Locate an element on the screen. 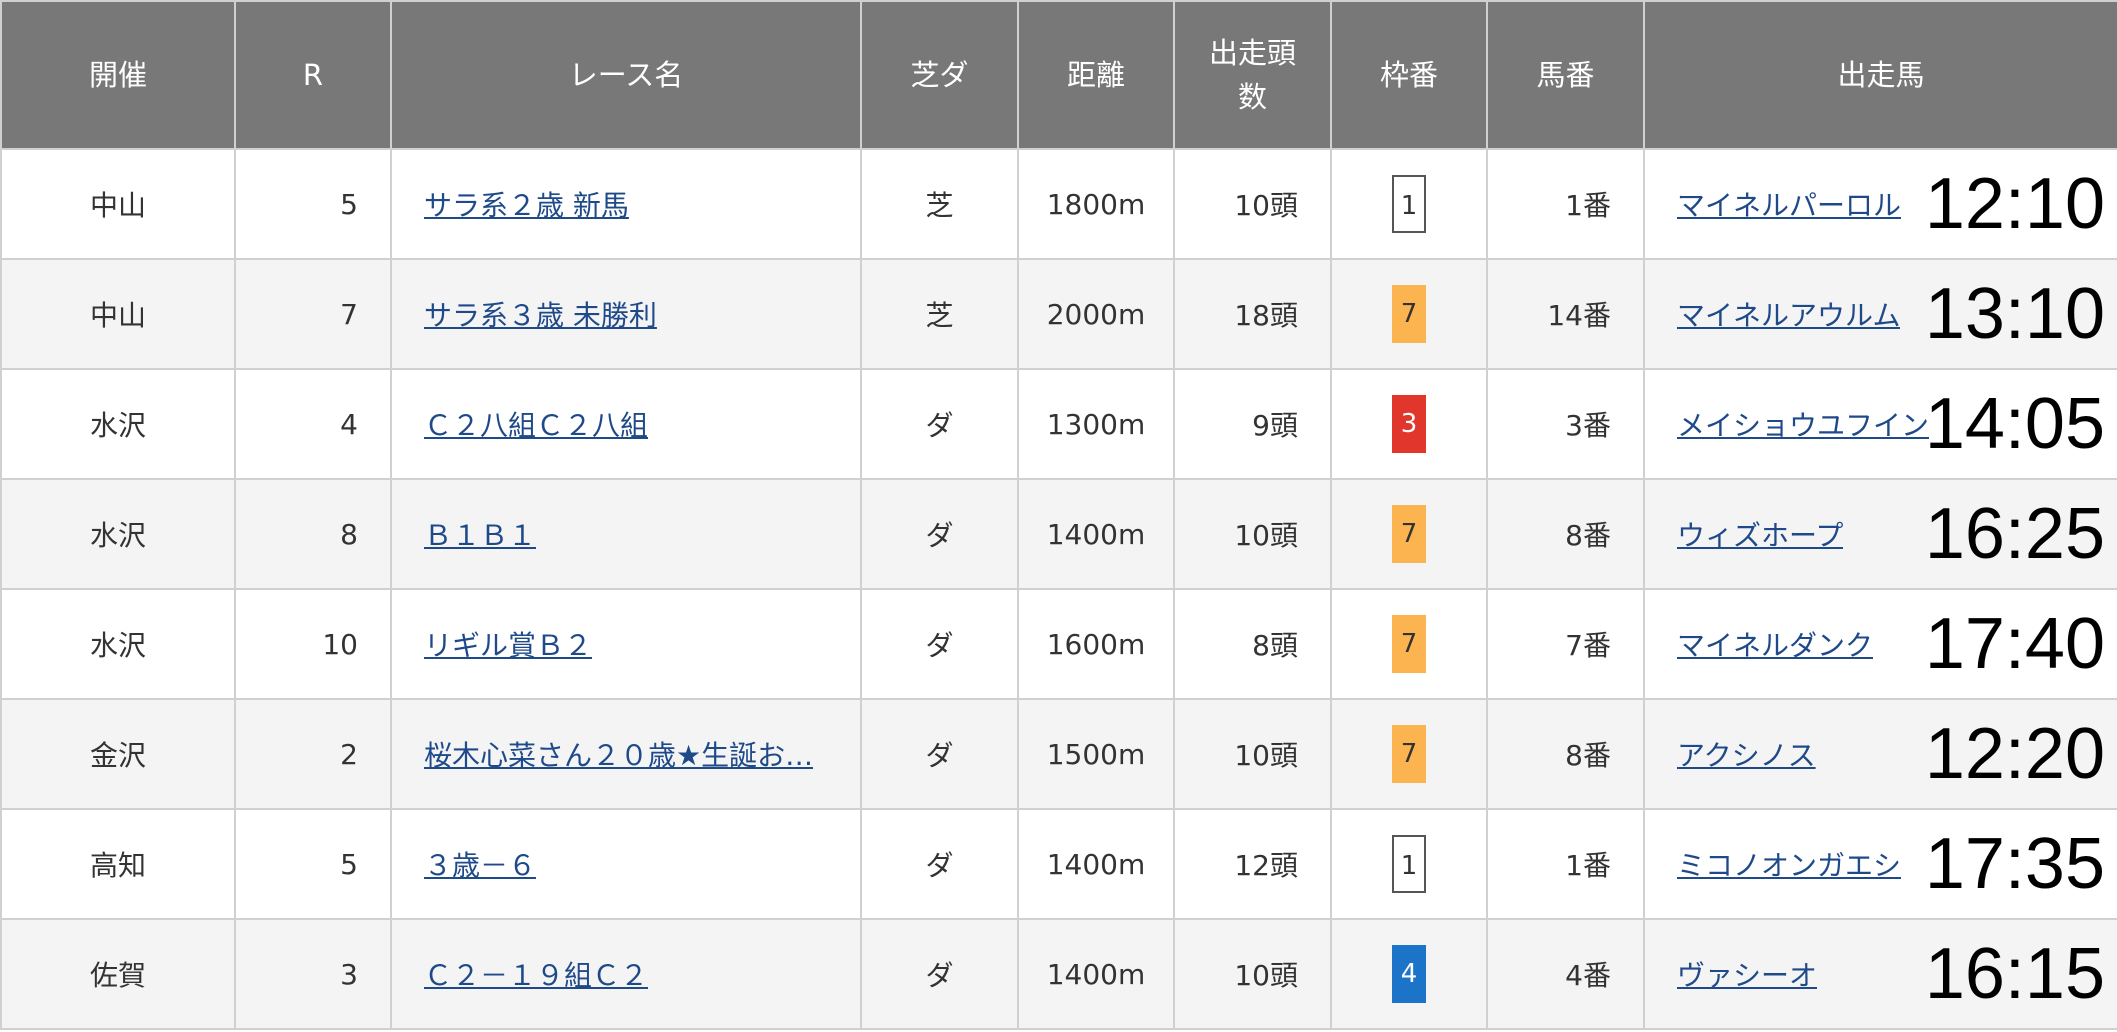  horse-cell: マイネルアウルム 13:10 is located at coordinates (1880, 314).